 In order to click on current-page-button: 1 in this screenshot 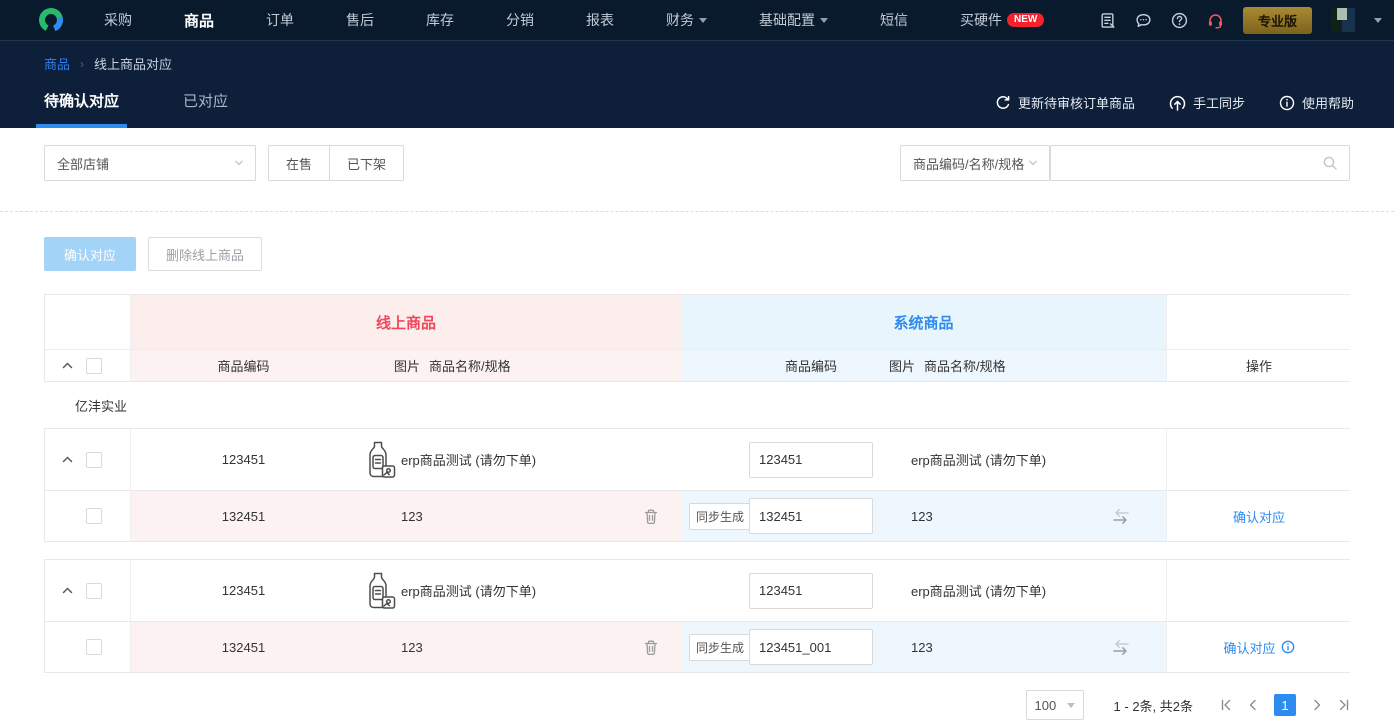, I will do `click(1285, 705)`.